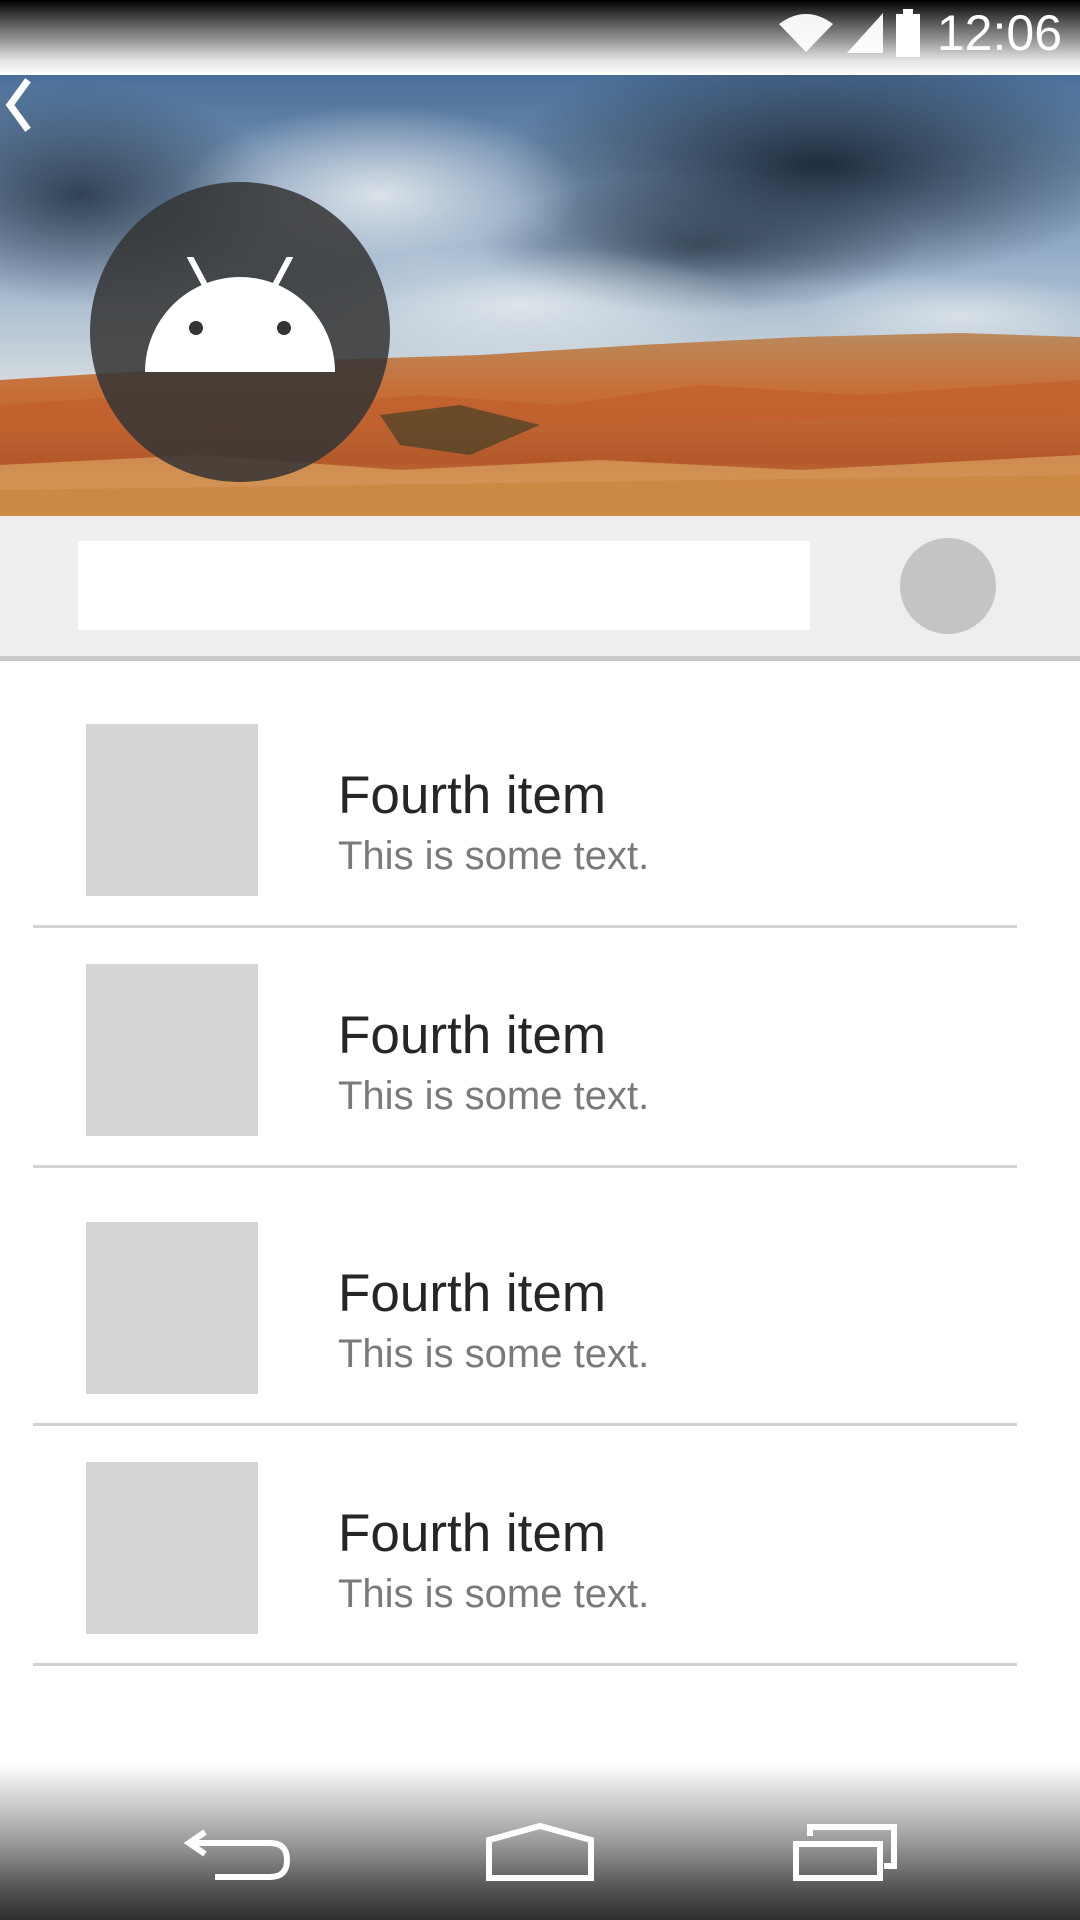 The width and height of the screenshot is (1080, 1920). I want to click on back-nav-button, so click(240, 1854).